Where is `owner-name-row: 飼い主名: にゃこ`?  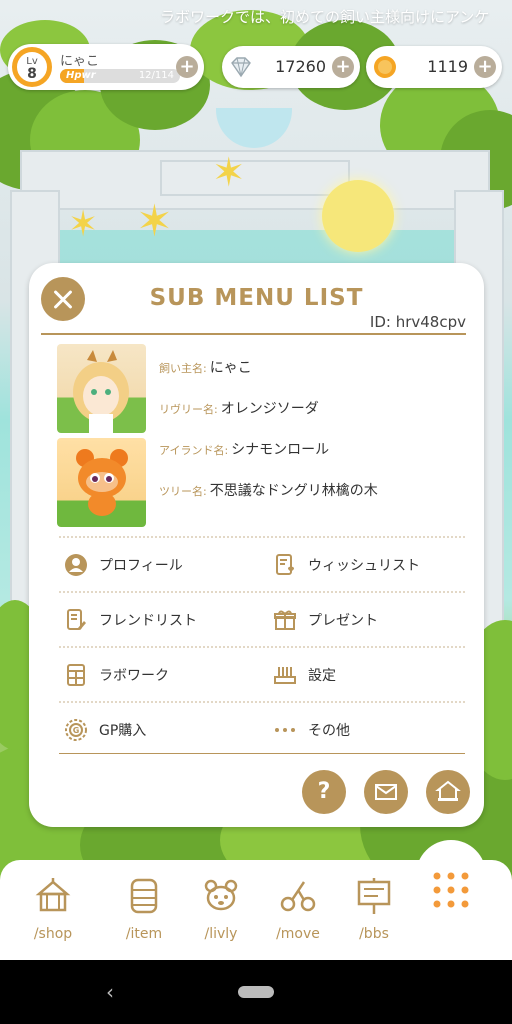 owner-name-row: 飼い主名: にゃこ is located at coordinates (205, 367).